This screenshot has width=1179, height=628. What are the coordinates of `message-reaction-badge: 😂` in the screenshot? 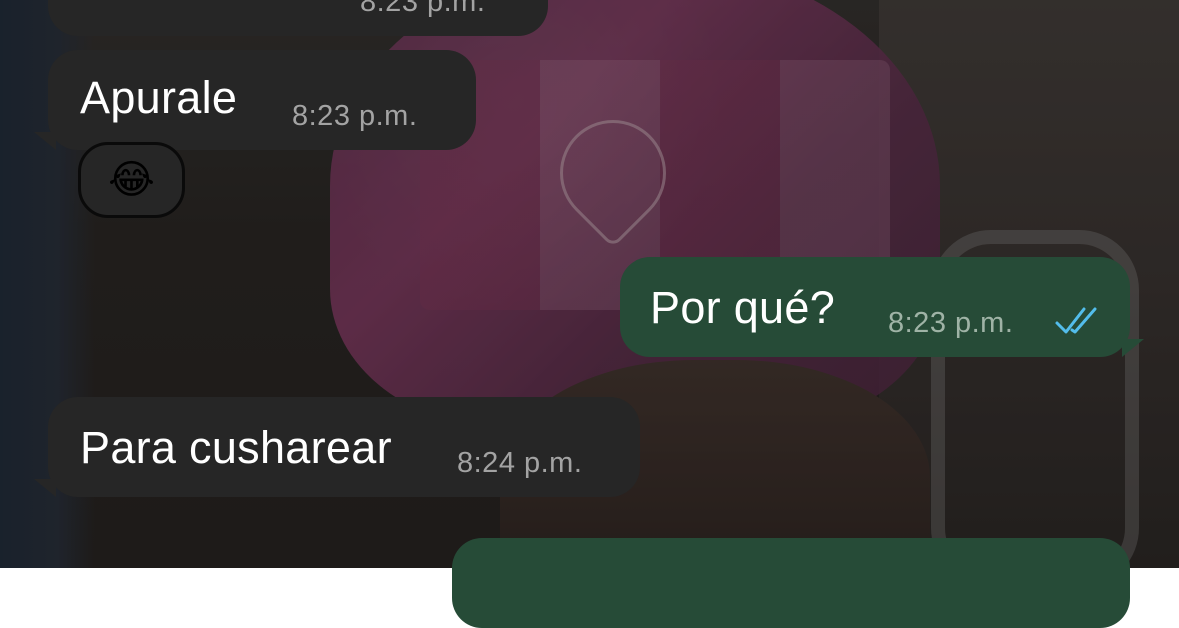 It's located at (131, 180).